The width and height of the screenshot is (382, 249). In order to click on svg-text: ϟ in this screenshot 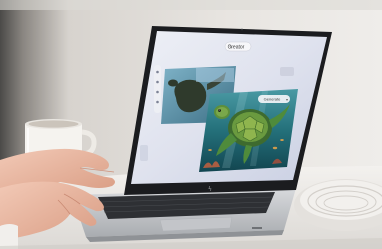, I will do `click(210, 189)`.